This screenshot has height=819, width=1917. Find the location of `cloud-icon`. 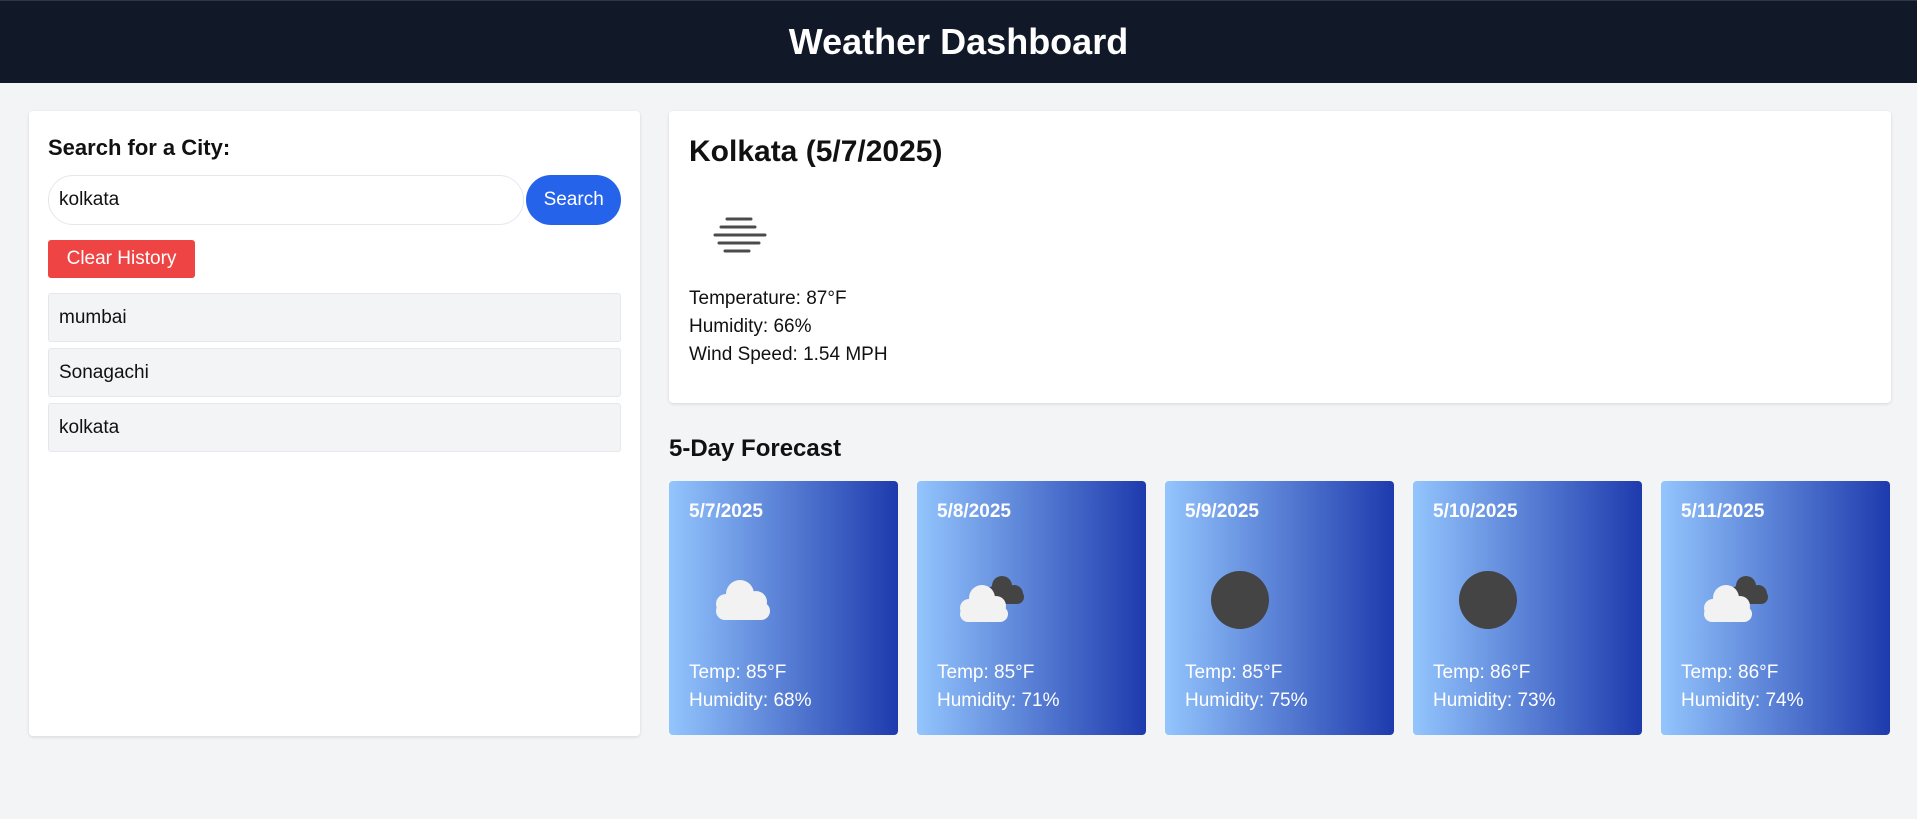

cloud-icon is located at coordinates (744, 598).